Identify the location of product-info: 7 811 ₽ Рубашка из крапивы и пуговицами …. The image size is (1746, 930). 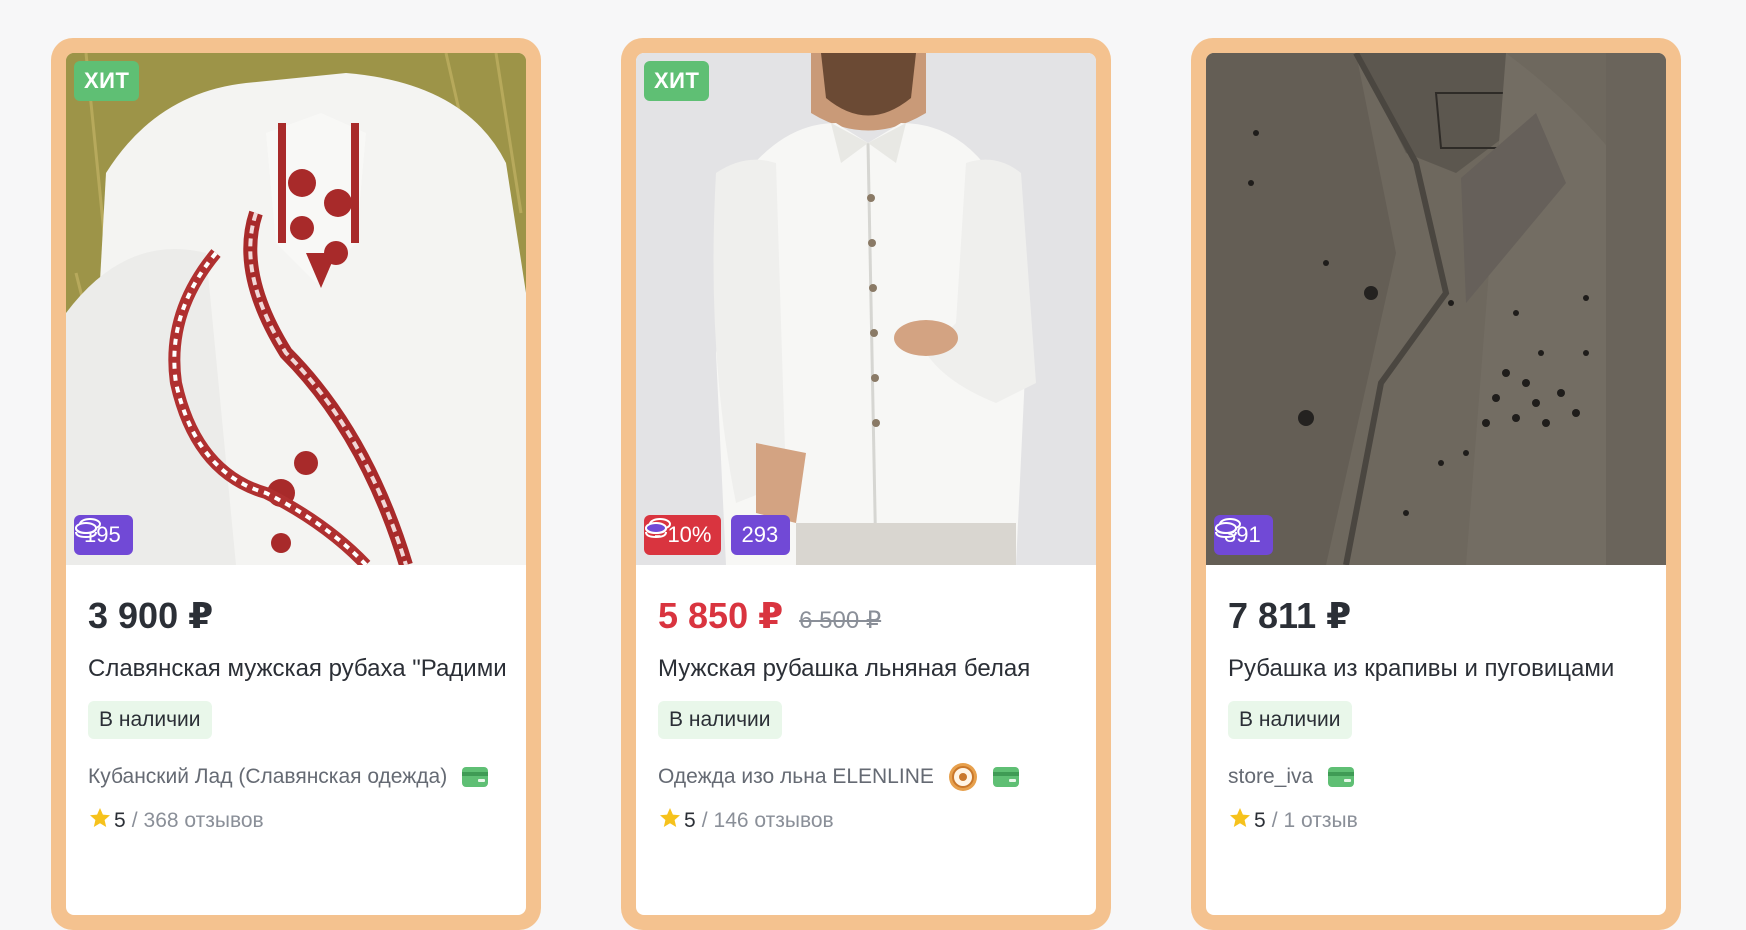
(1436, 716).